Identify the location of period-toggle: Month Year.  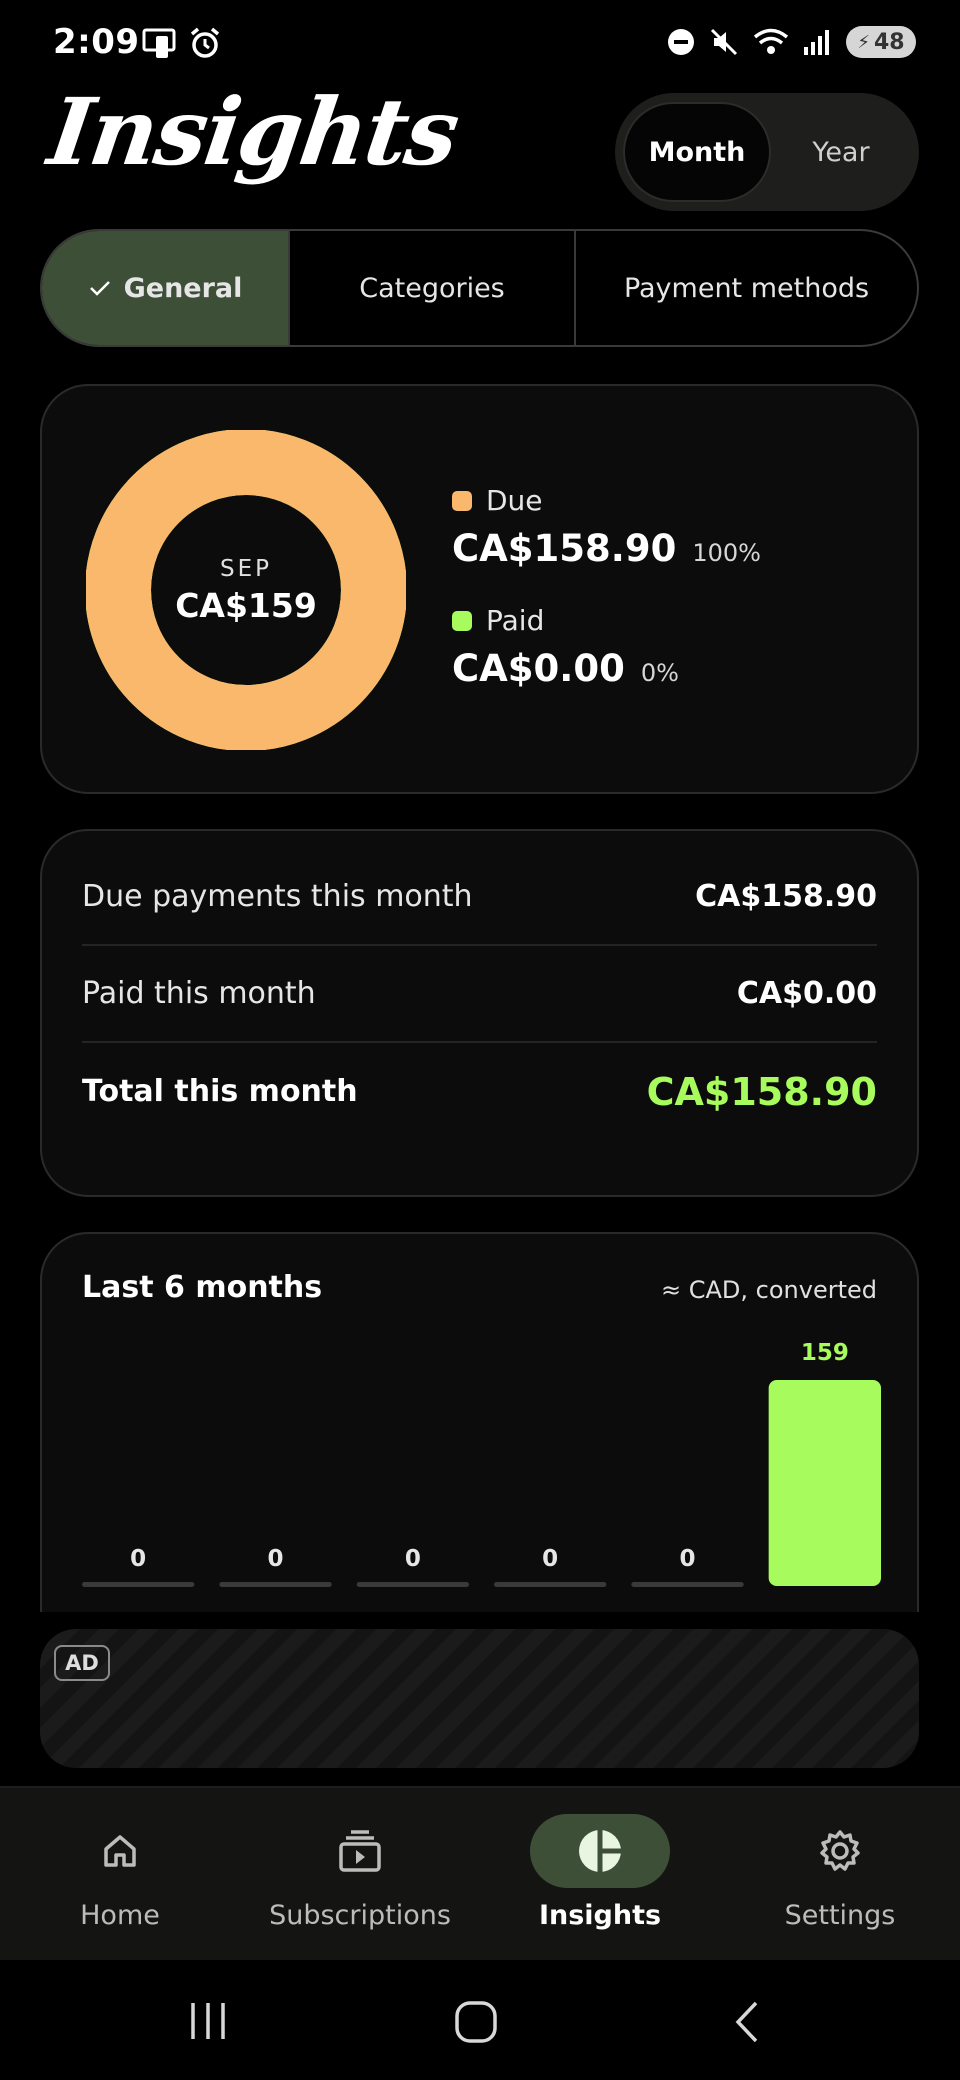
(767, 152).